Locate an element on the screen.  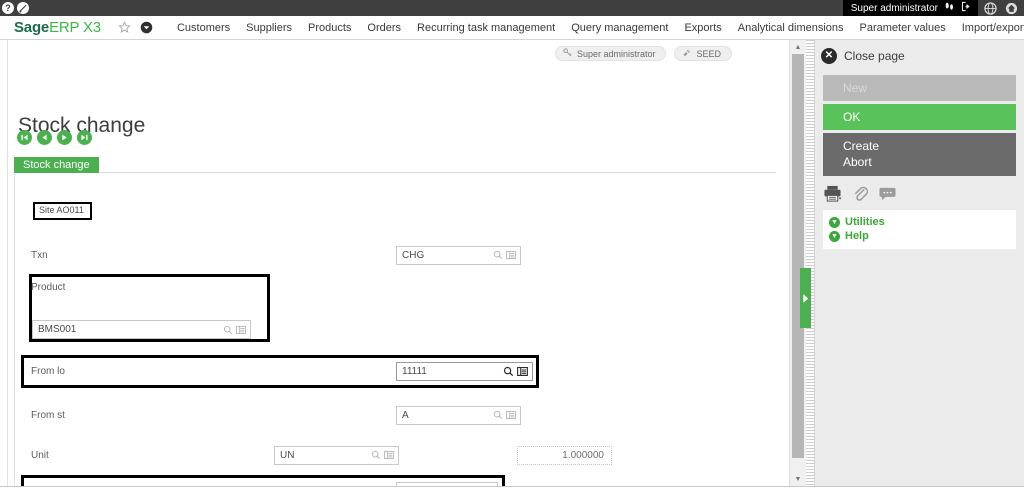
bottom-strip is located at coordinates (512, 493).